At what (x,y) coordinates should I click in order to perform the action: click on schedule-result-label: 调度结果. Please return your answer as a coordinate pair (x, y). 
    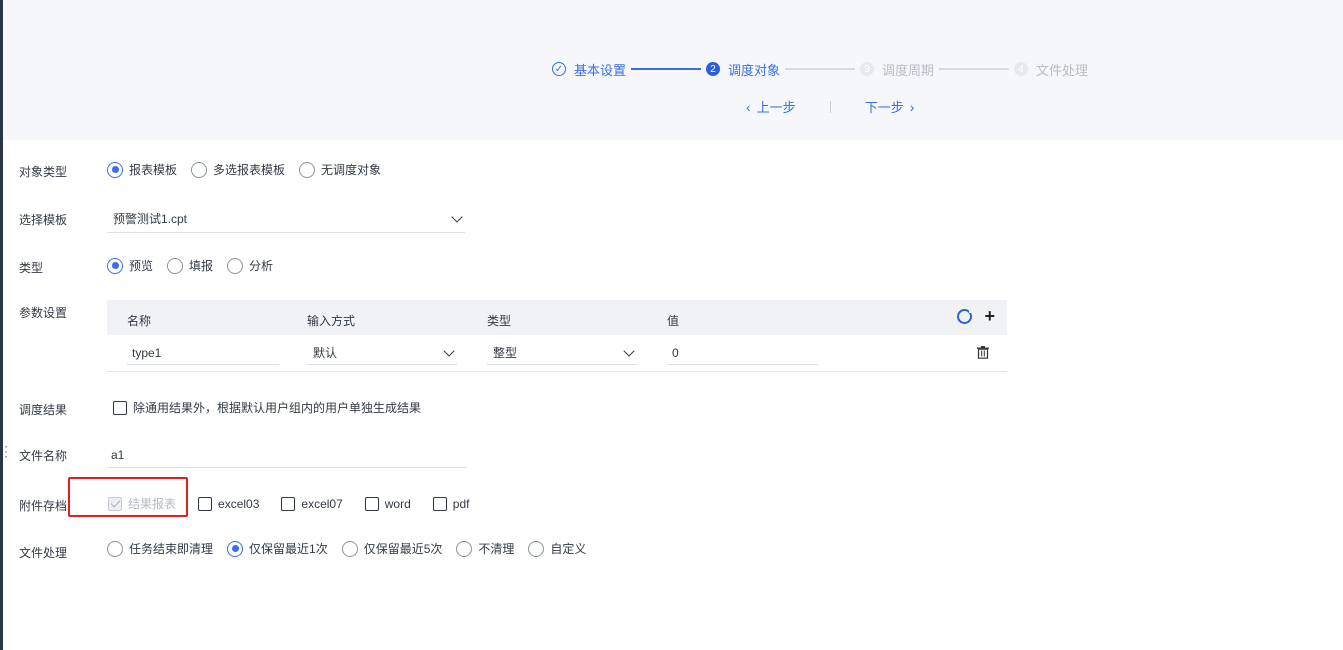
    Looking at the image, I should click on (43, 410).